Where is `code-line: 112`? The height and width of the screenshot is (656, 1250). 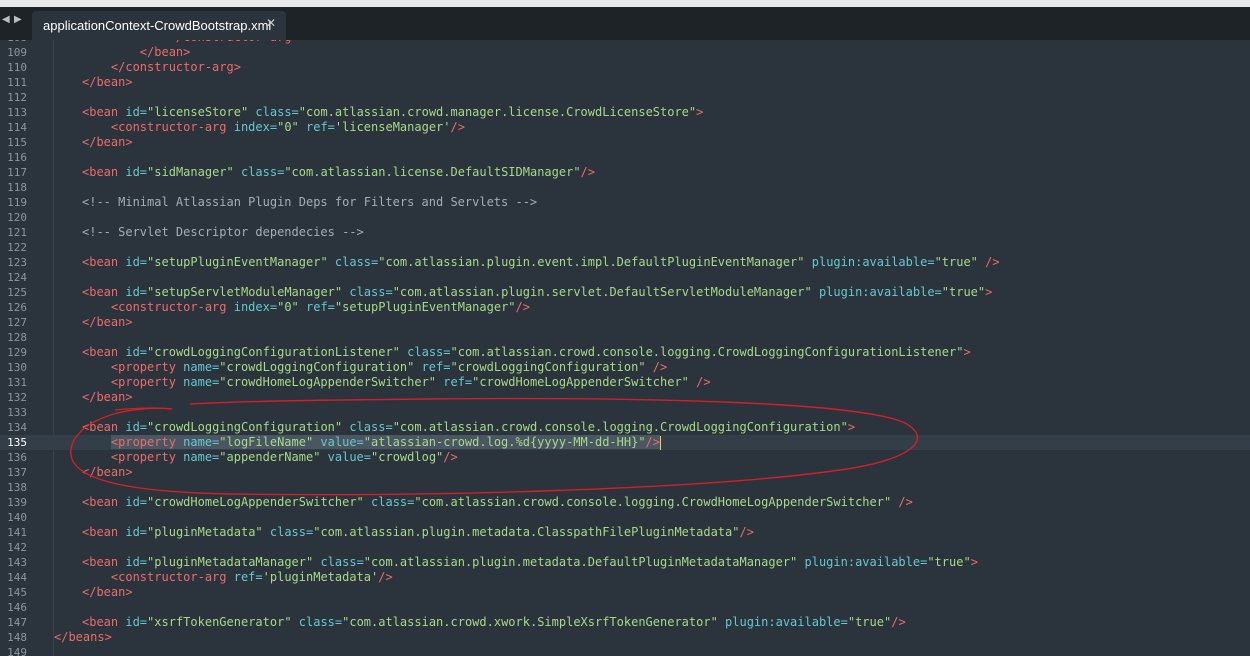 code-line: 112 is located at coordinates (625, 97).